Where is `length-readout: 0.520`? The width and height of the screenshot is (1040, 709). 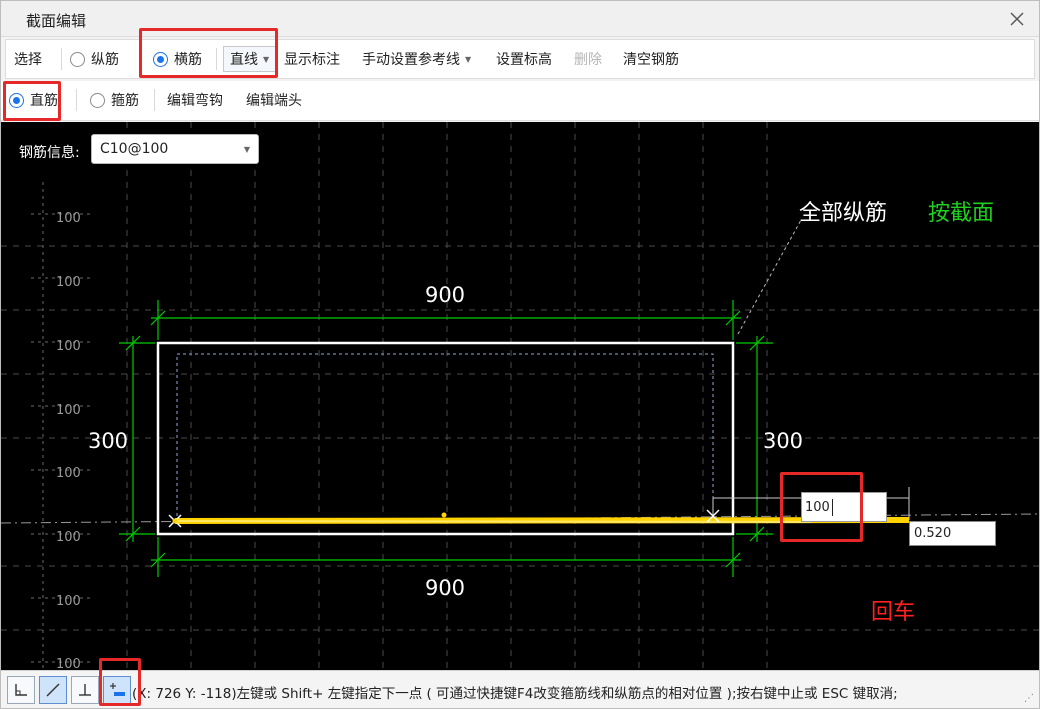 length-readout: 0.520 is located at coordinates (952, 533).